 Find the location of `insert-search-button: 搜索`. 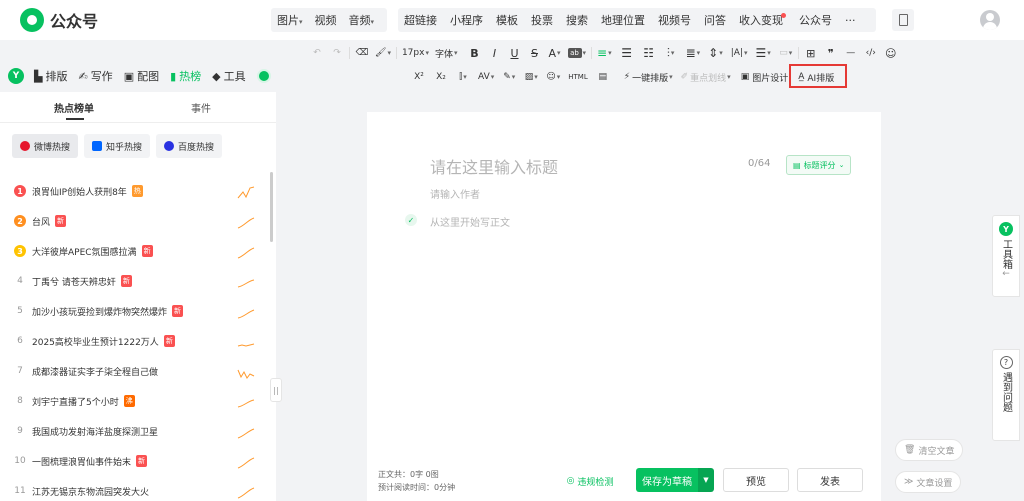

insert-search-button: 搜索 is located at coordinates (577, 20).